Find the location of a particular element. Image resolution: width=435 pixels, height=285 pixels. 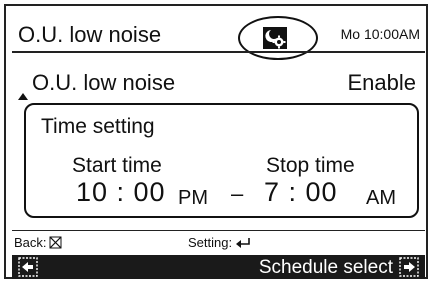

setting-hint-label: Setting: is located at coordinates (210, 242).